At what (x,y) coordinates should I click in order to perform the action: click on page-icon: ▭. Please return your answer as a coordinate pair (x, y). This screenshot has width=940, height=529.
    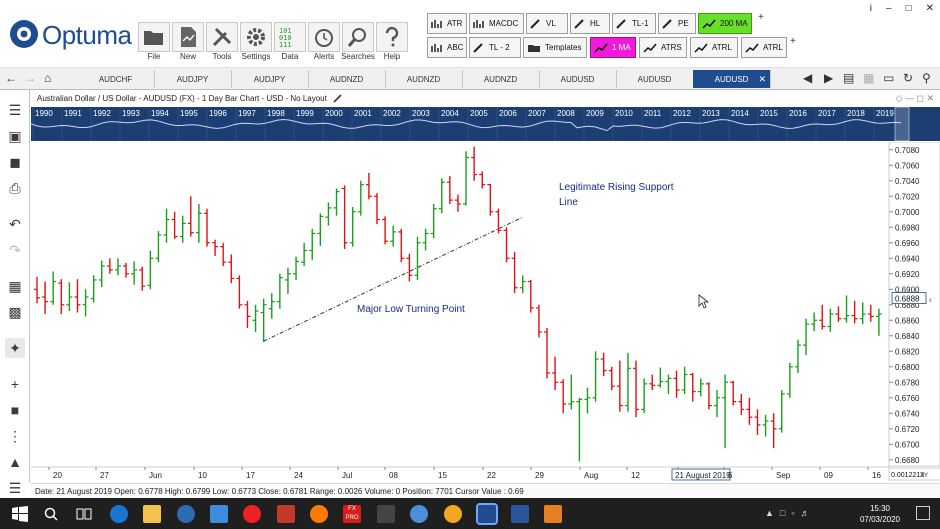
    Looking at the image, I should click on (888, 78).